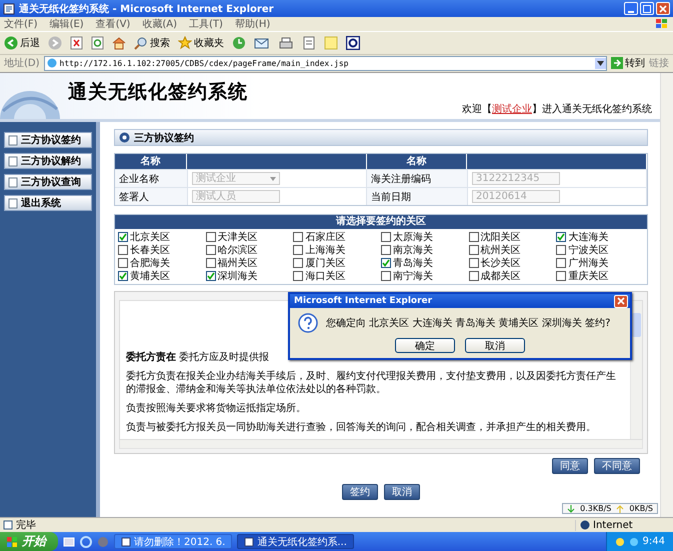 Image resolution: width=673 pixels, height=551 pixels. Describe the element at coordinates (150, 263) in the screenshot. I see `checkbox-label: 合肥海关` at that location.